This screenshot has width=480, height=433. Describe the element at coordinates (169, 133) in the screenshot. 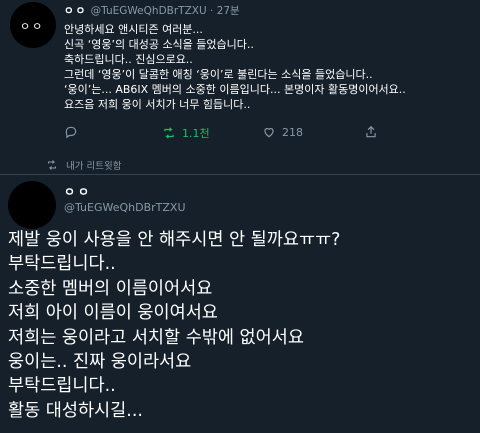

I see `retweet-icon` at that location.